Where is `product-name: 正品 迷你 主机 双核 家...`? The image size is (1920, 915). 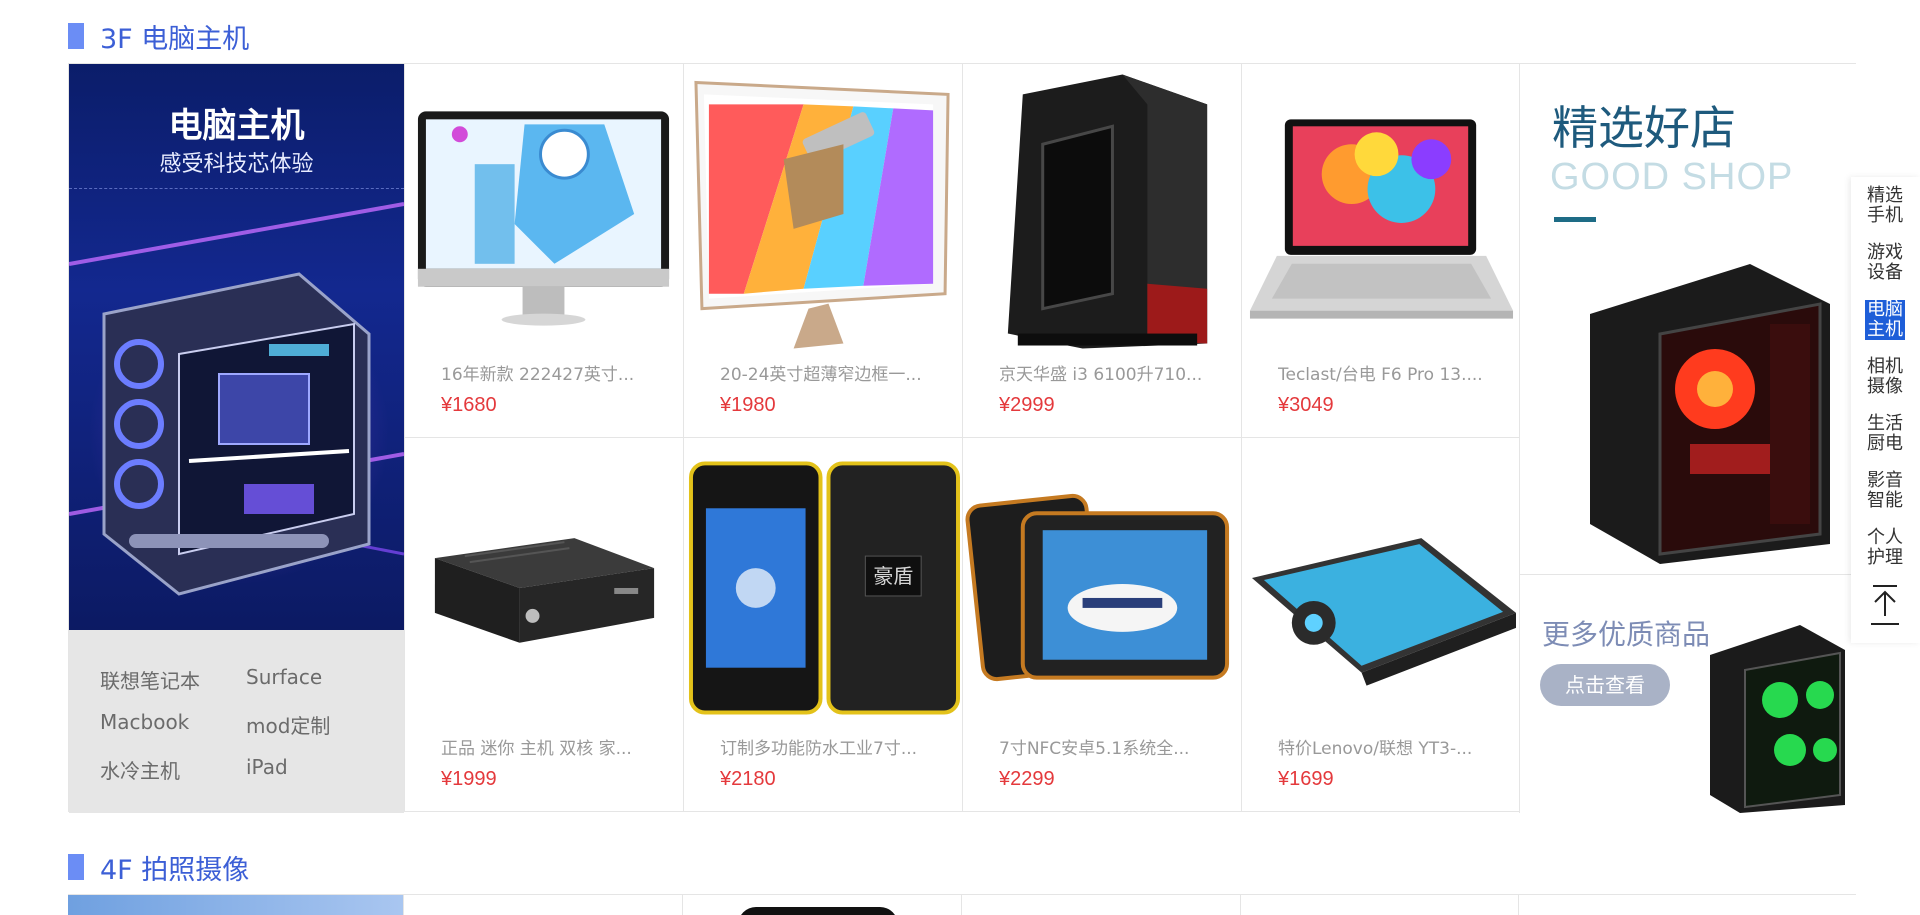 product-name: 正品 迷你 主机 双核 家... is located at coordinates (551, 746).